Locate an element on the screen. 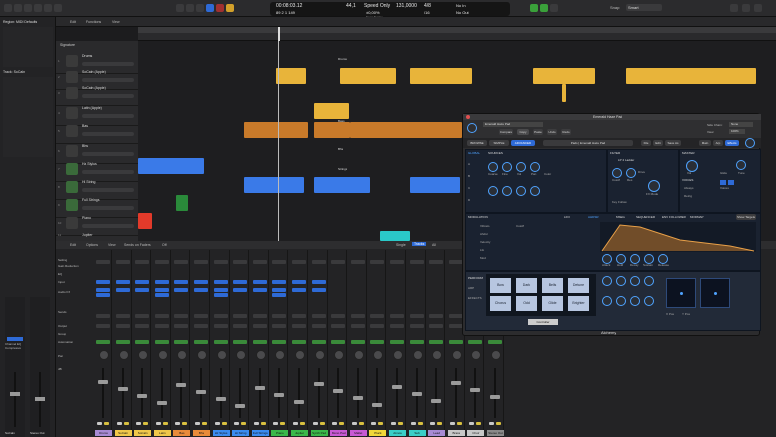 This screenshot has height=437, width=776. side-chain-select: None is located at coordinates (741, 124).